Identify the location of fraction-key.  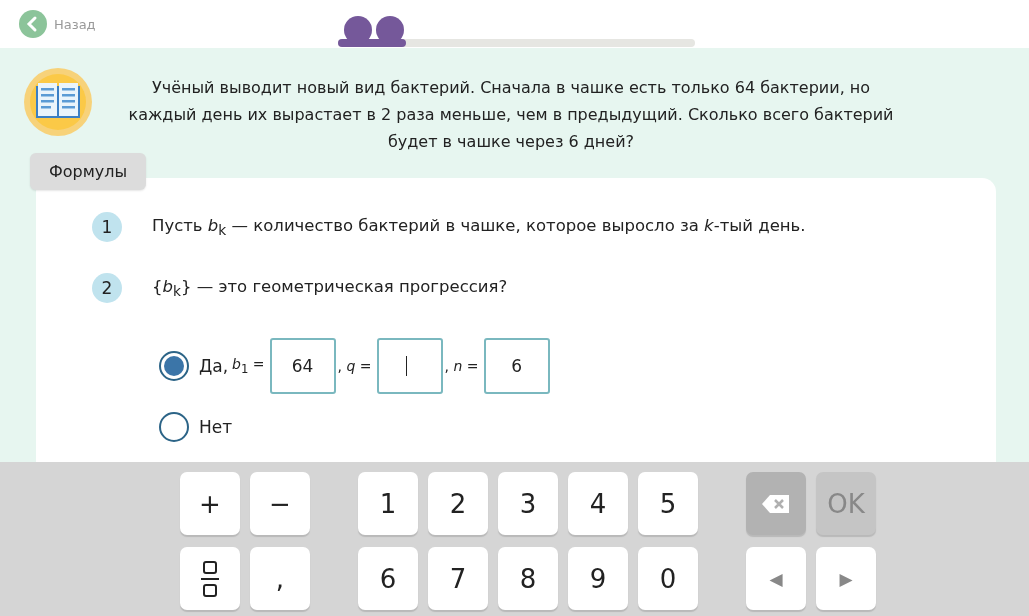
(210, 578).